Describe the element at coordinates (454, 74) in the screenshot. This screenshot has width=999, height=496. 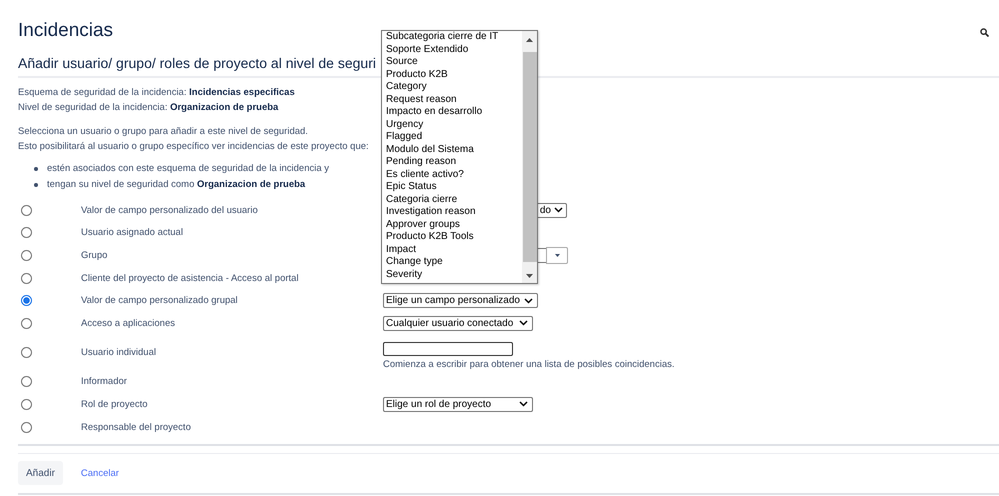
I see `dropdown-option: Producto K2B` at that location.